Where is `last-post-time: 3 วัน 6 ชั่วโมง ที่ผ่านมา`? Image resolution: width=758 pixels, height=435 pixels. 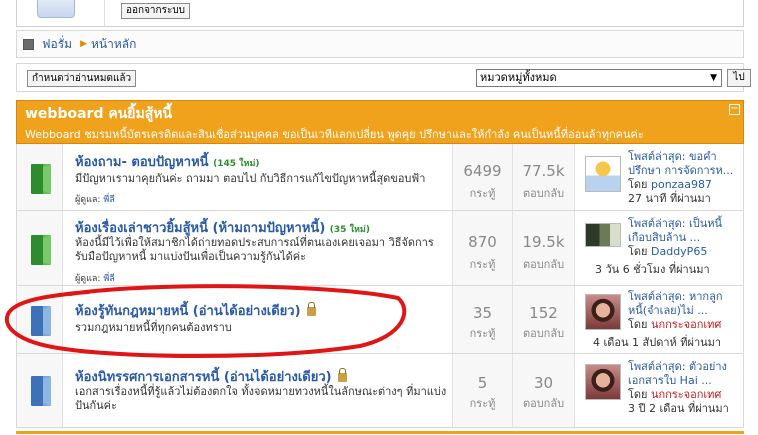 last-post-time: 3 วัน 6 ชั่วโมง ที่ผ่านมา is located at coordinates (652, 269).